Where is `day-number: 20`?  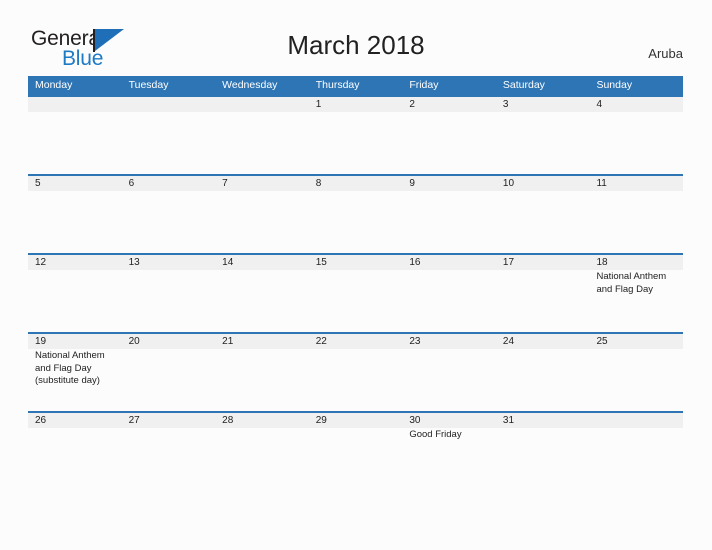 day-number: 20 is located at coordinates (169, 341).